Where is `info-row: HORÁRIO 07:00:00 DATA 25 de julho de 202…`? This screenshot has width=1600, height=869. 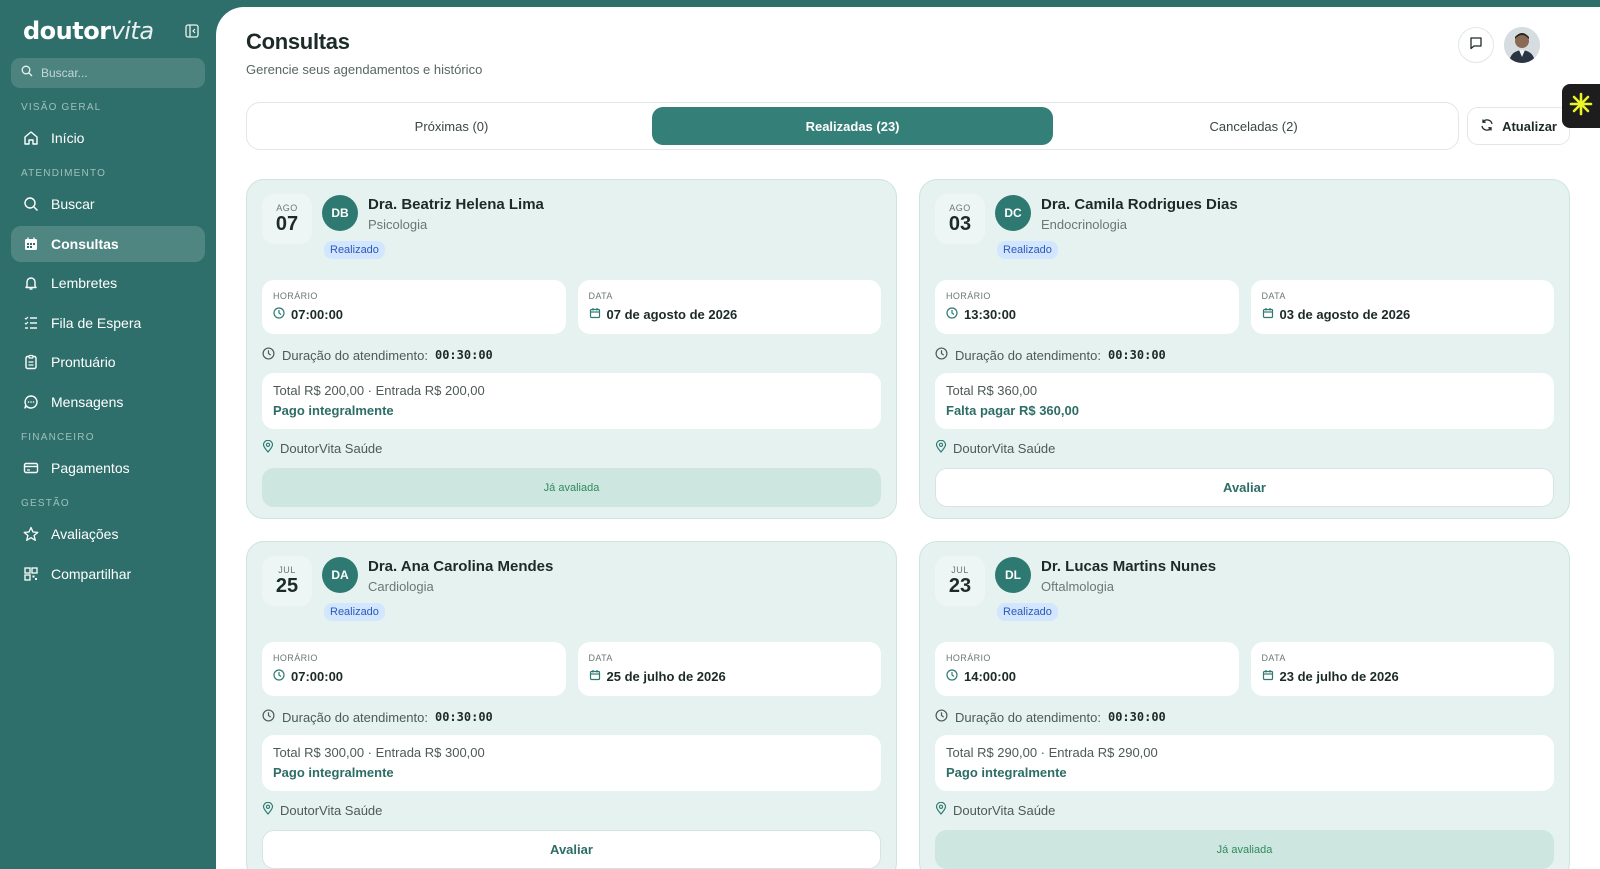 info-row: HORÁRIO 07:00:00 DATA 25 de julho de 202… is located at coordinates (571, 669).